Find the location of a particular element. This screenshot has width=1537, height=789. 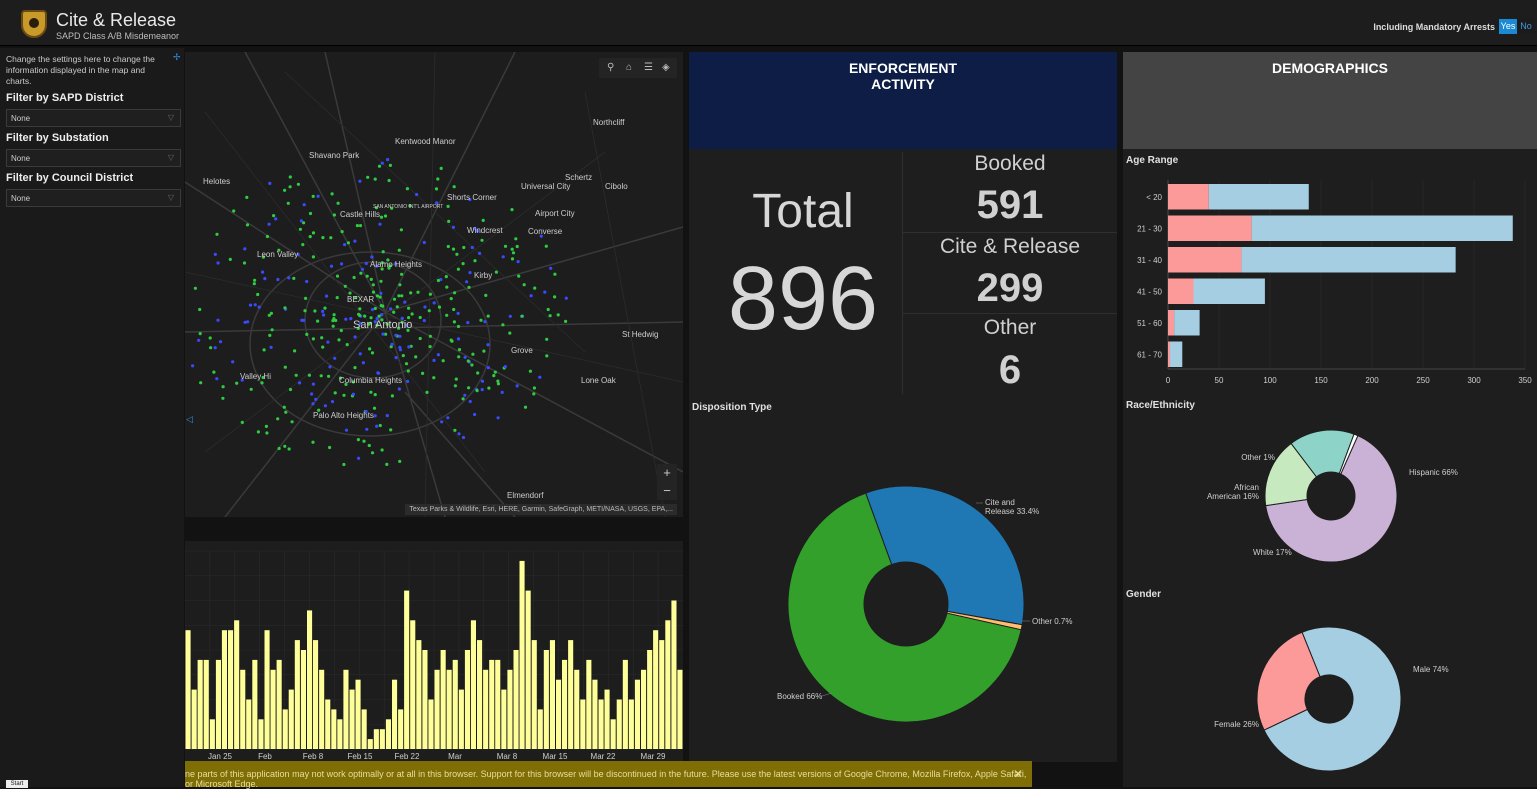

search-icon: ⚲ is located at coordinates (610, 67).